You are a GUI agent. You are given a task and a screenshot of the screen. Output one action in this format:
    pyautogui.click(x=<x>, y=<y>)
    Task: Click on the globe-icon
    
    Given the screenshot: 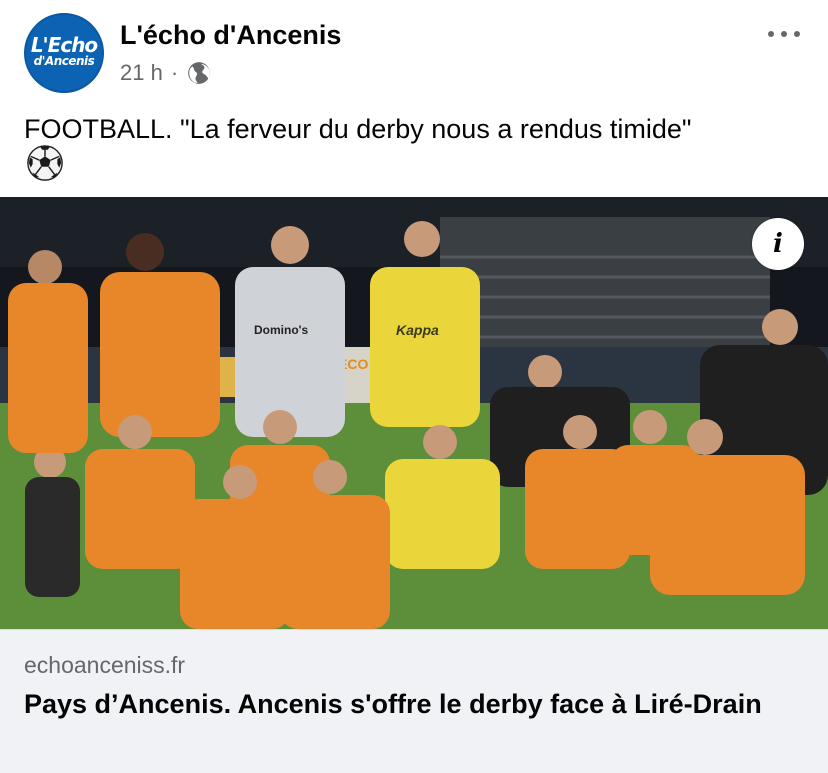 What is the action you would take?
    pyautogui.click(x=199, y=73)
    